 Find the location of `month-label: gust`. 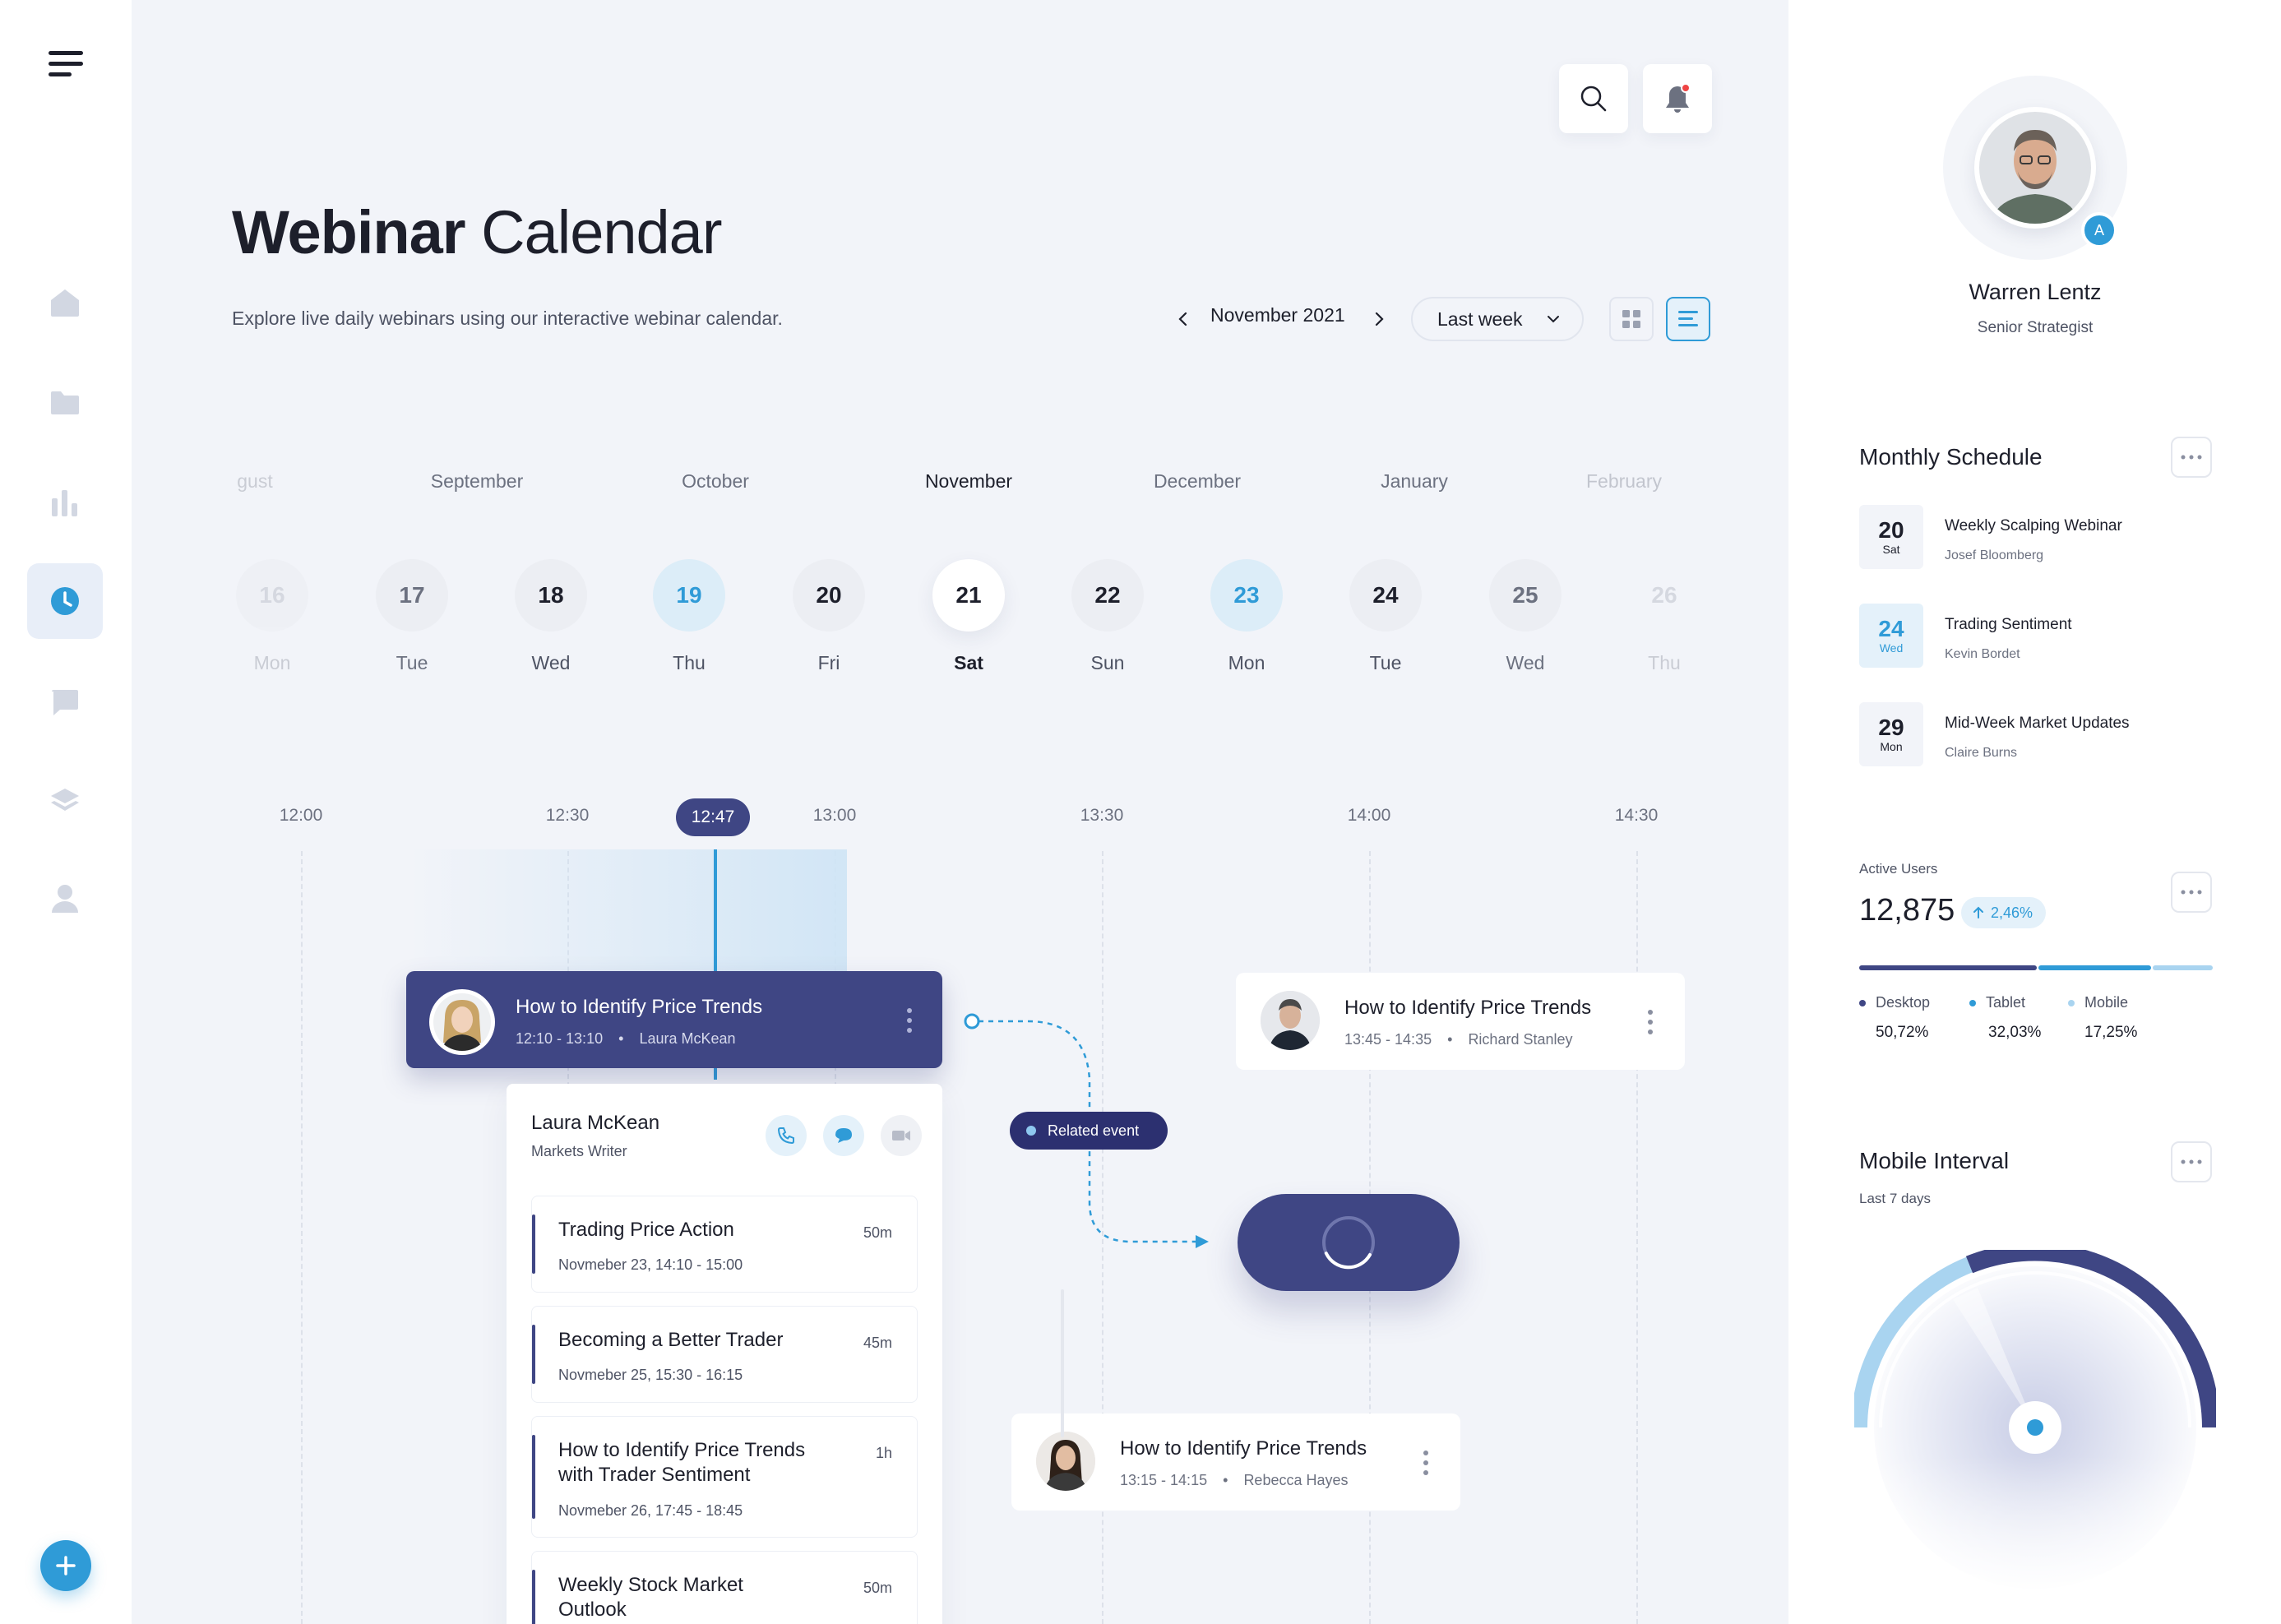

month-label: gust is located at coordinates (255, 481).